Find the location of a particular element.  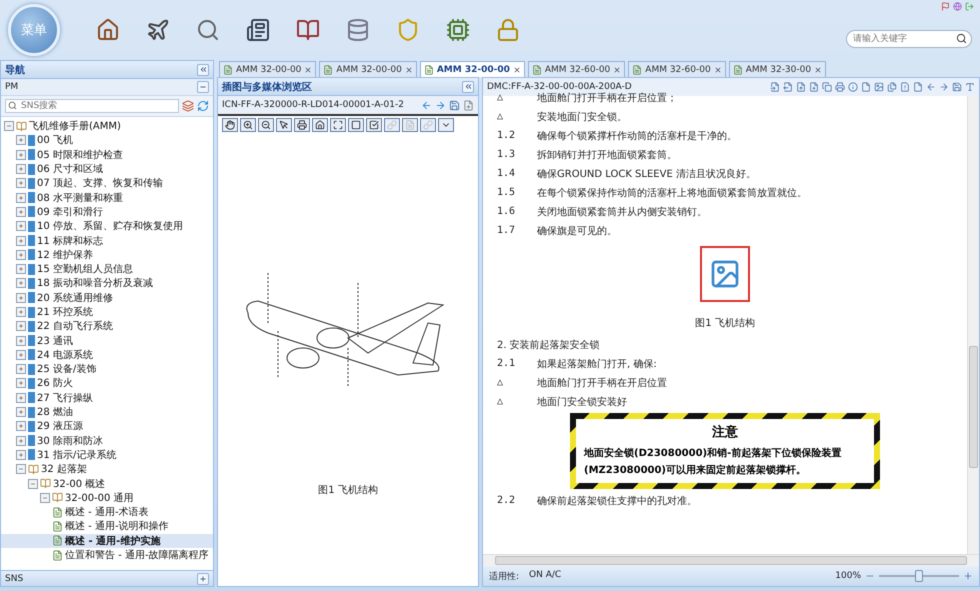

horizontal-scrollbar is located at coordinates (731, 560).